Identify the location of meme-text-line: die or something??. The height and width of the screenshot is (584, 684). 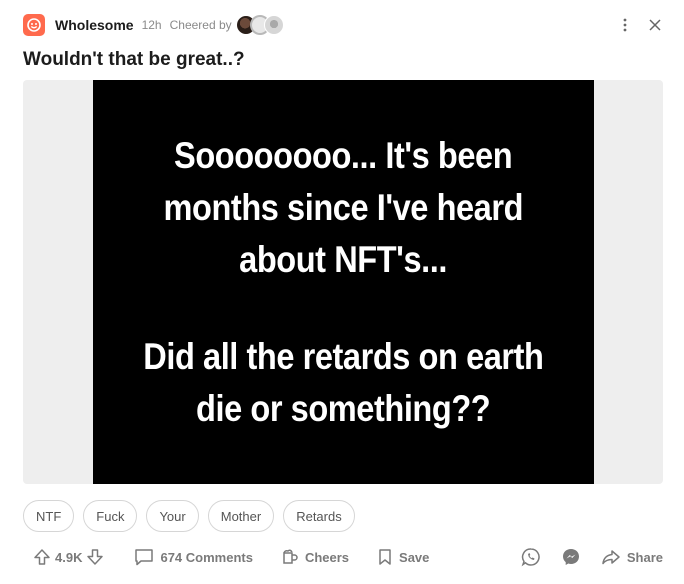
(343, 408).